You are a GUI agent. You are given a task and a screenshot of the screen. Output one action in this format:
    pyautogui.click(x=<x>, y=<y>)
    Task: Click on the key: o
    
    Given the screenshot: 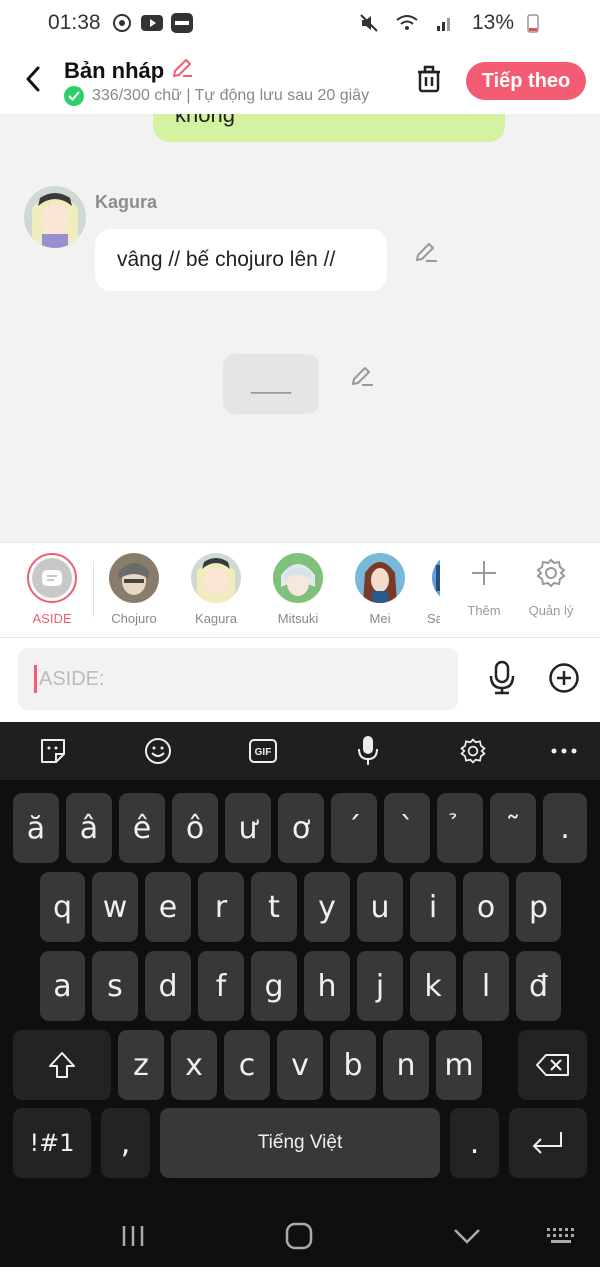 What is the action you would take?
    pyautogui.click(x=486, y=907)
    